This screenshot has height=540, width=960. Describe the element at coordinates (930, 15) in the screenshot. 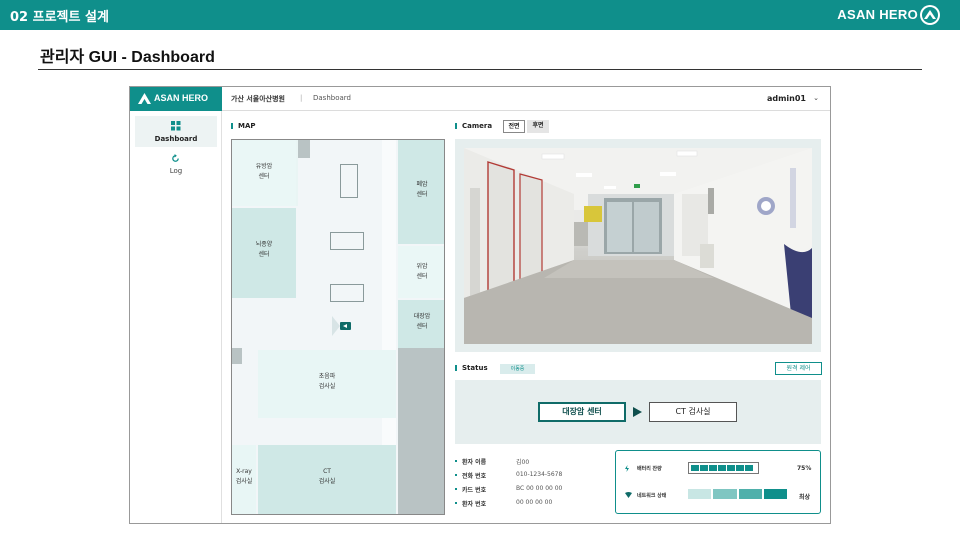

I see `brand-logo-icon` at that location.